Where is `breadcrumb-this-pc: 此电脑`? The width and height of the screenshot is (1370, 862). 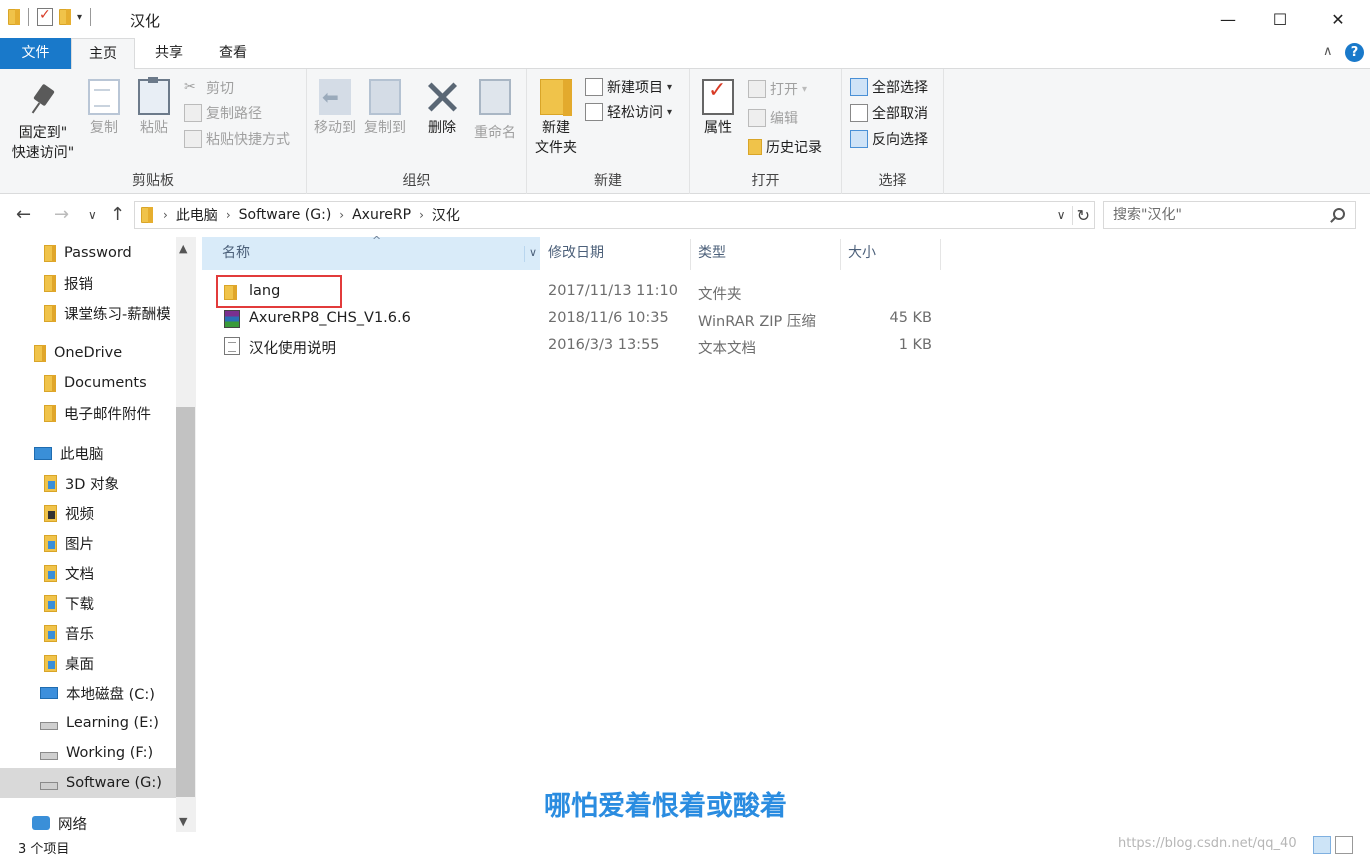 breadcrumb-this-pc: 此电脑 is located at coordinates (197, 215).